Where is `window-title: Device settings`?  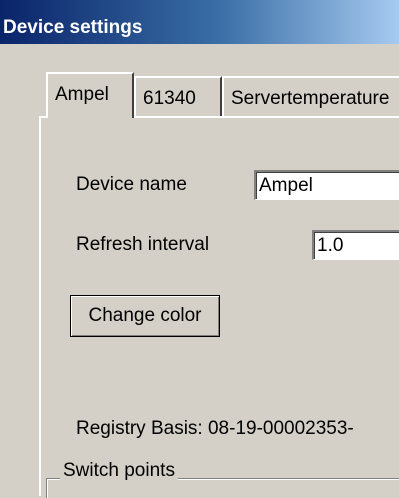 window-title: Device settings is located at coordinates (73, 27).